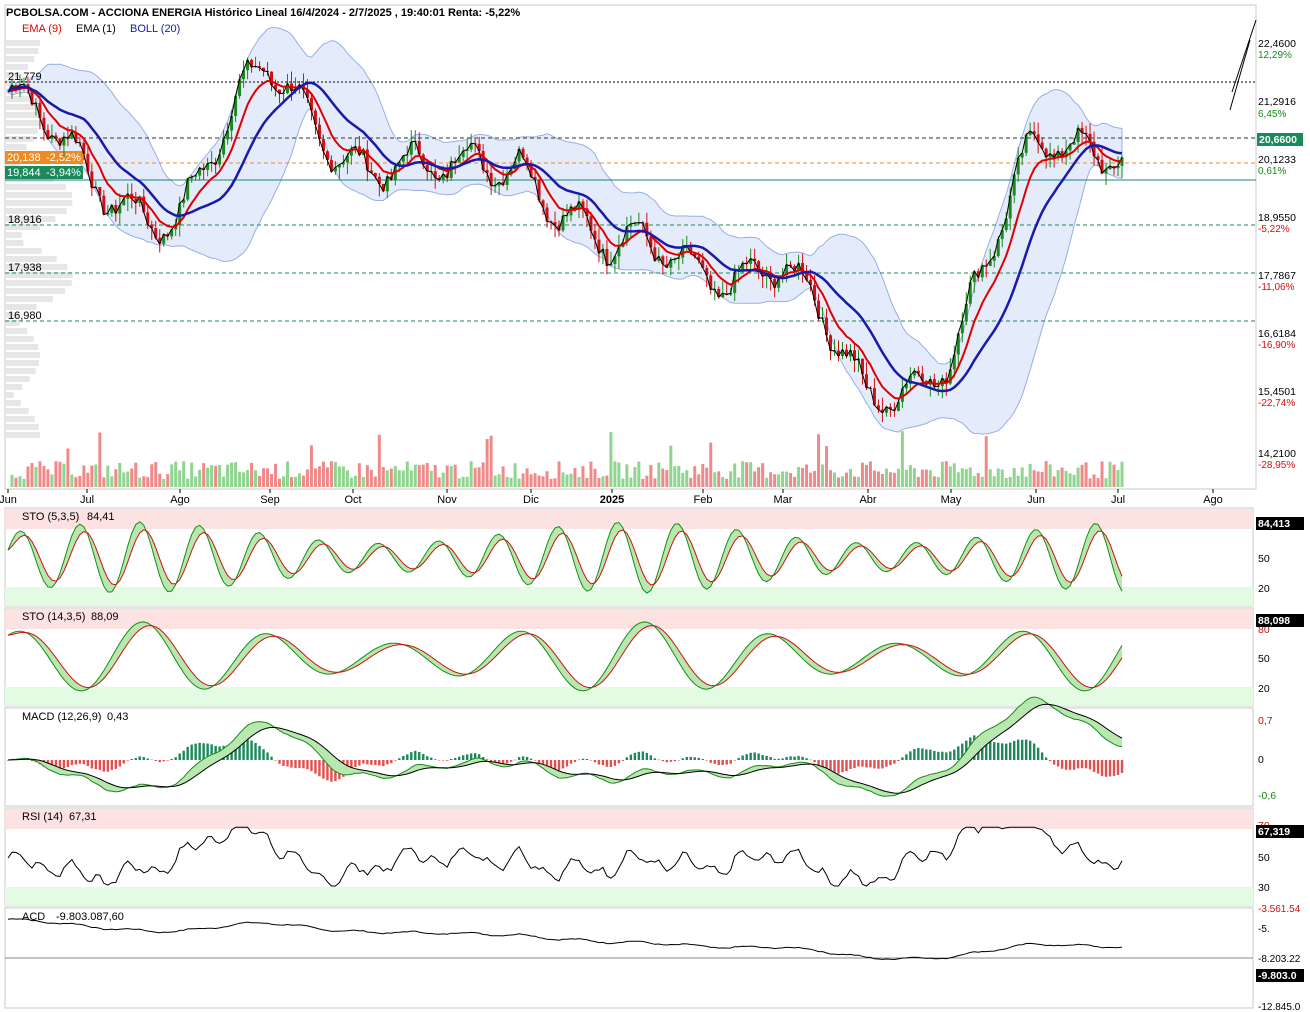 The height and width of the screenshot is (1012, 1310). I want to click on macd-level: 0, so click(1261, 760).